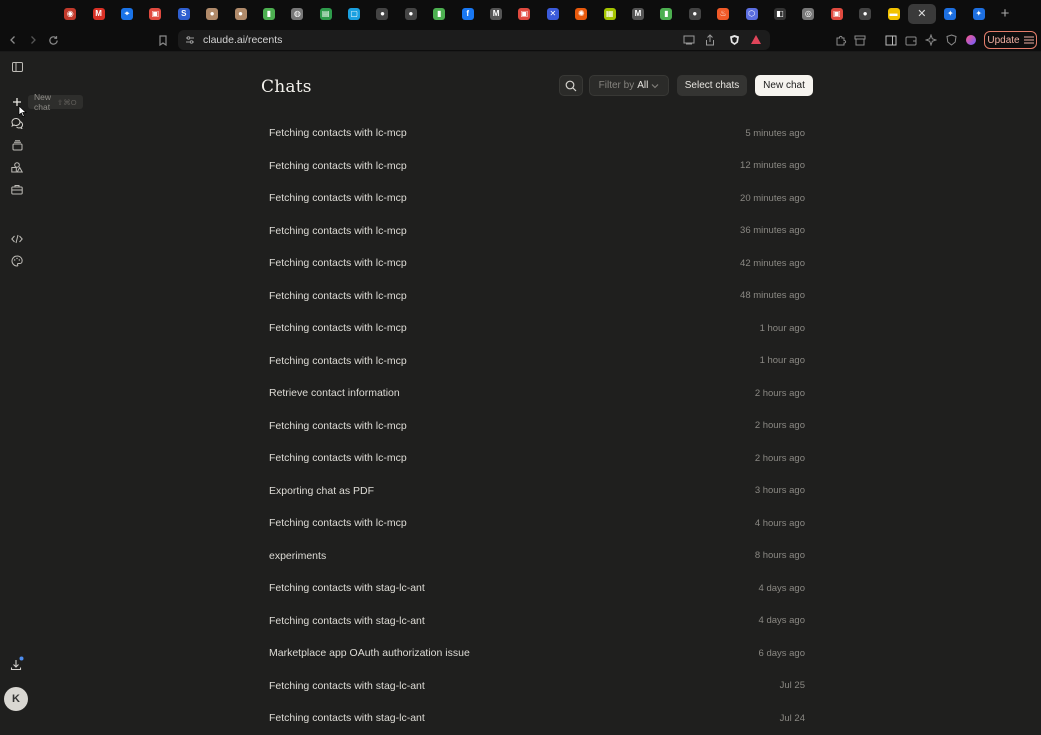  I want to click on chat-list-item: Fetching contacts with lc-mcp 4 hours ago, so click(537, 523).